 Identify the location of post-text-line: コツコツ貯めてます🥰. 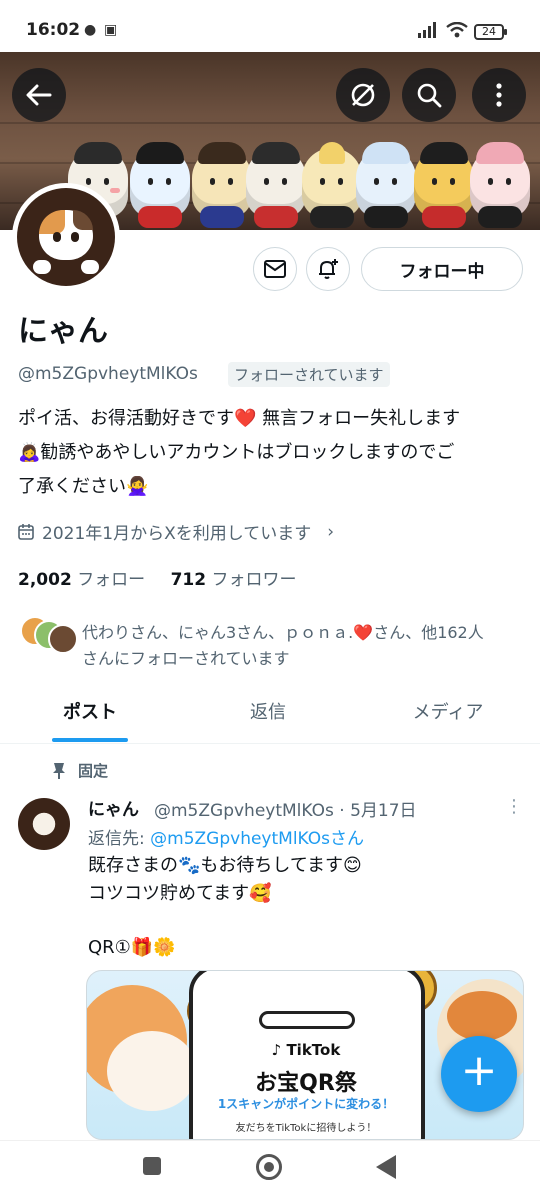
(180, 893).